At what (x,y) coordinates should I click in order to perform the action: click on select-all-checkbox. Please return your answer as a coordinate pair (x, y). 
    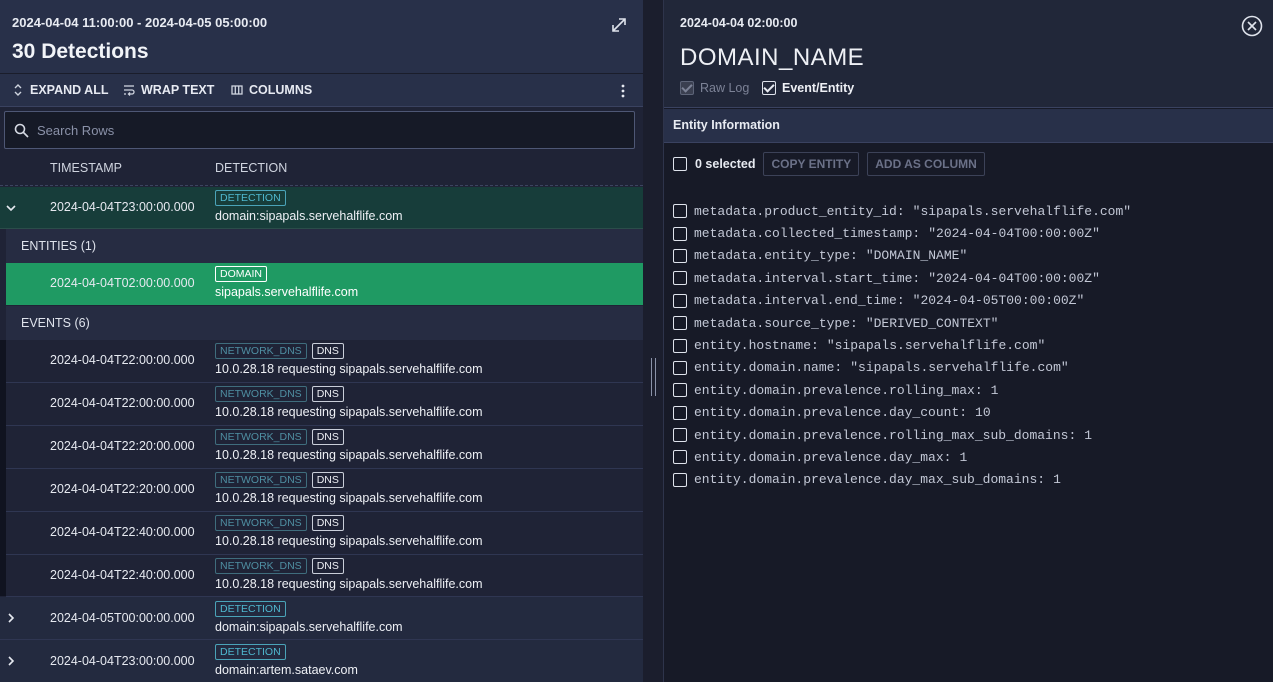
    Looking at the image, I should click on (680, 164).